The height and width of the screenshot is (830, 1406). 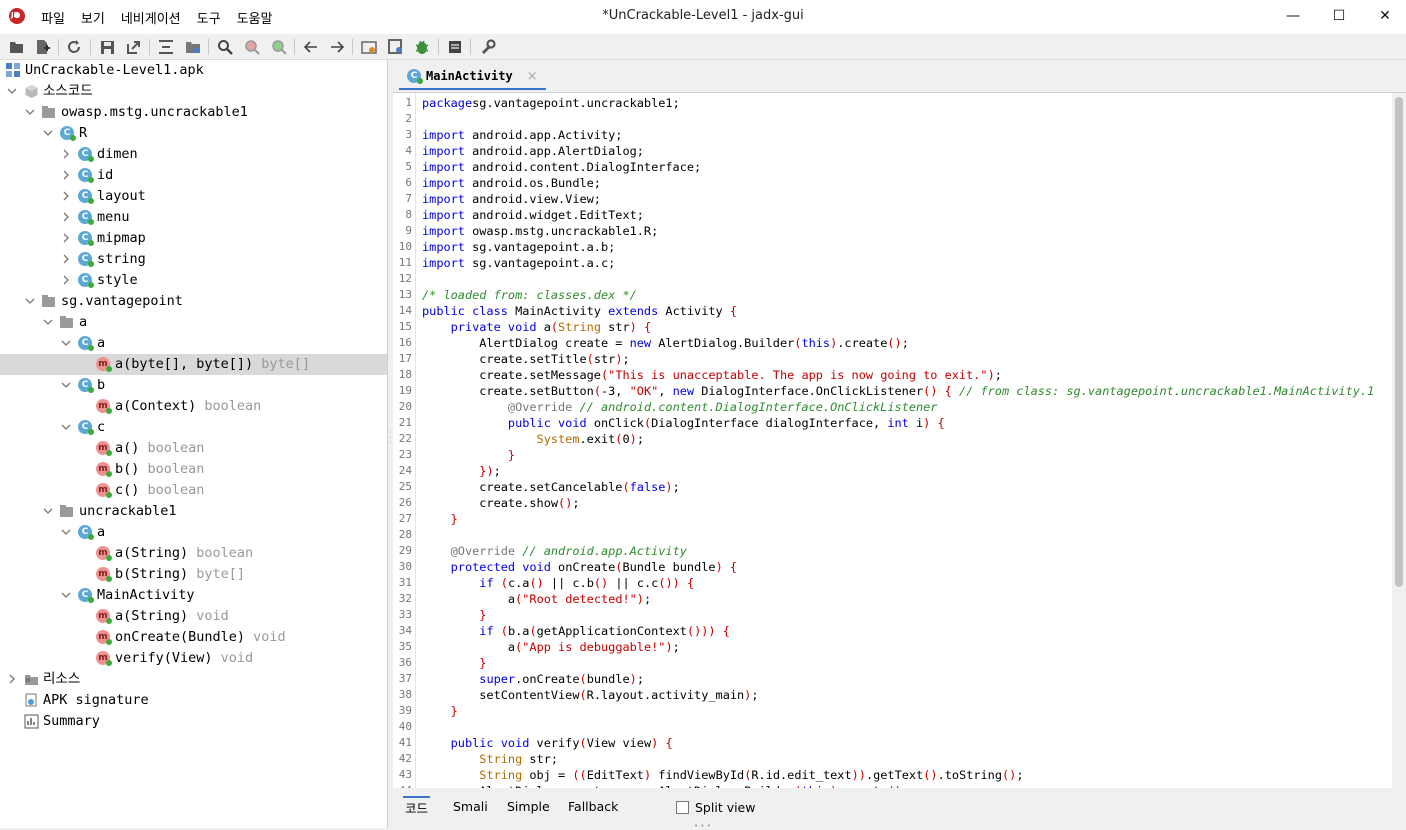 I want to click on menu-tools: 도구, so click(x=209, y=17).